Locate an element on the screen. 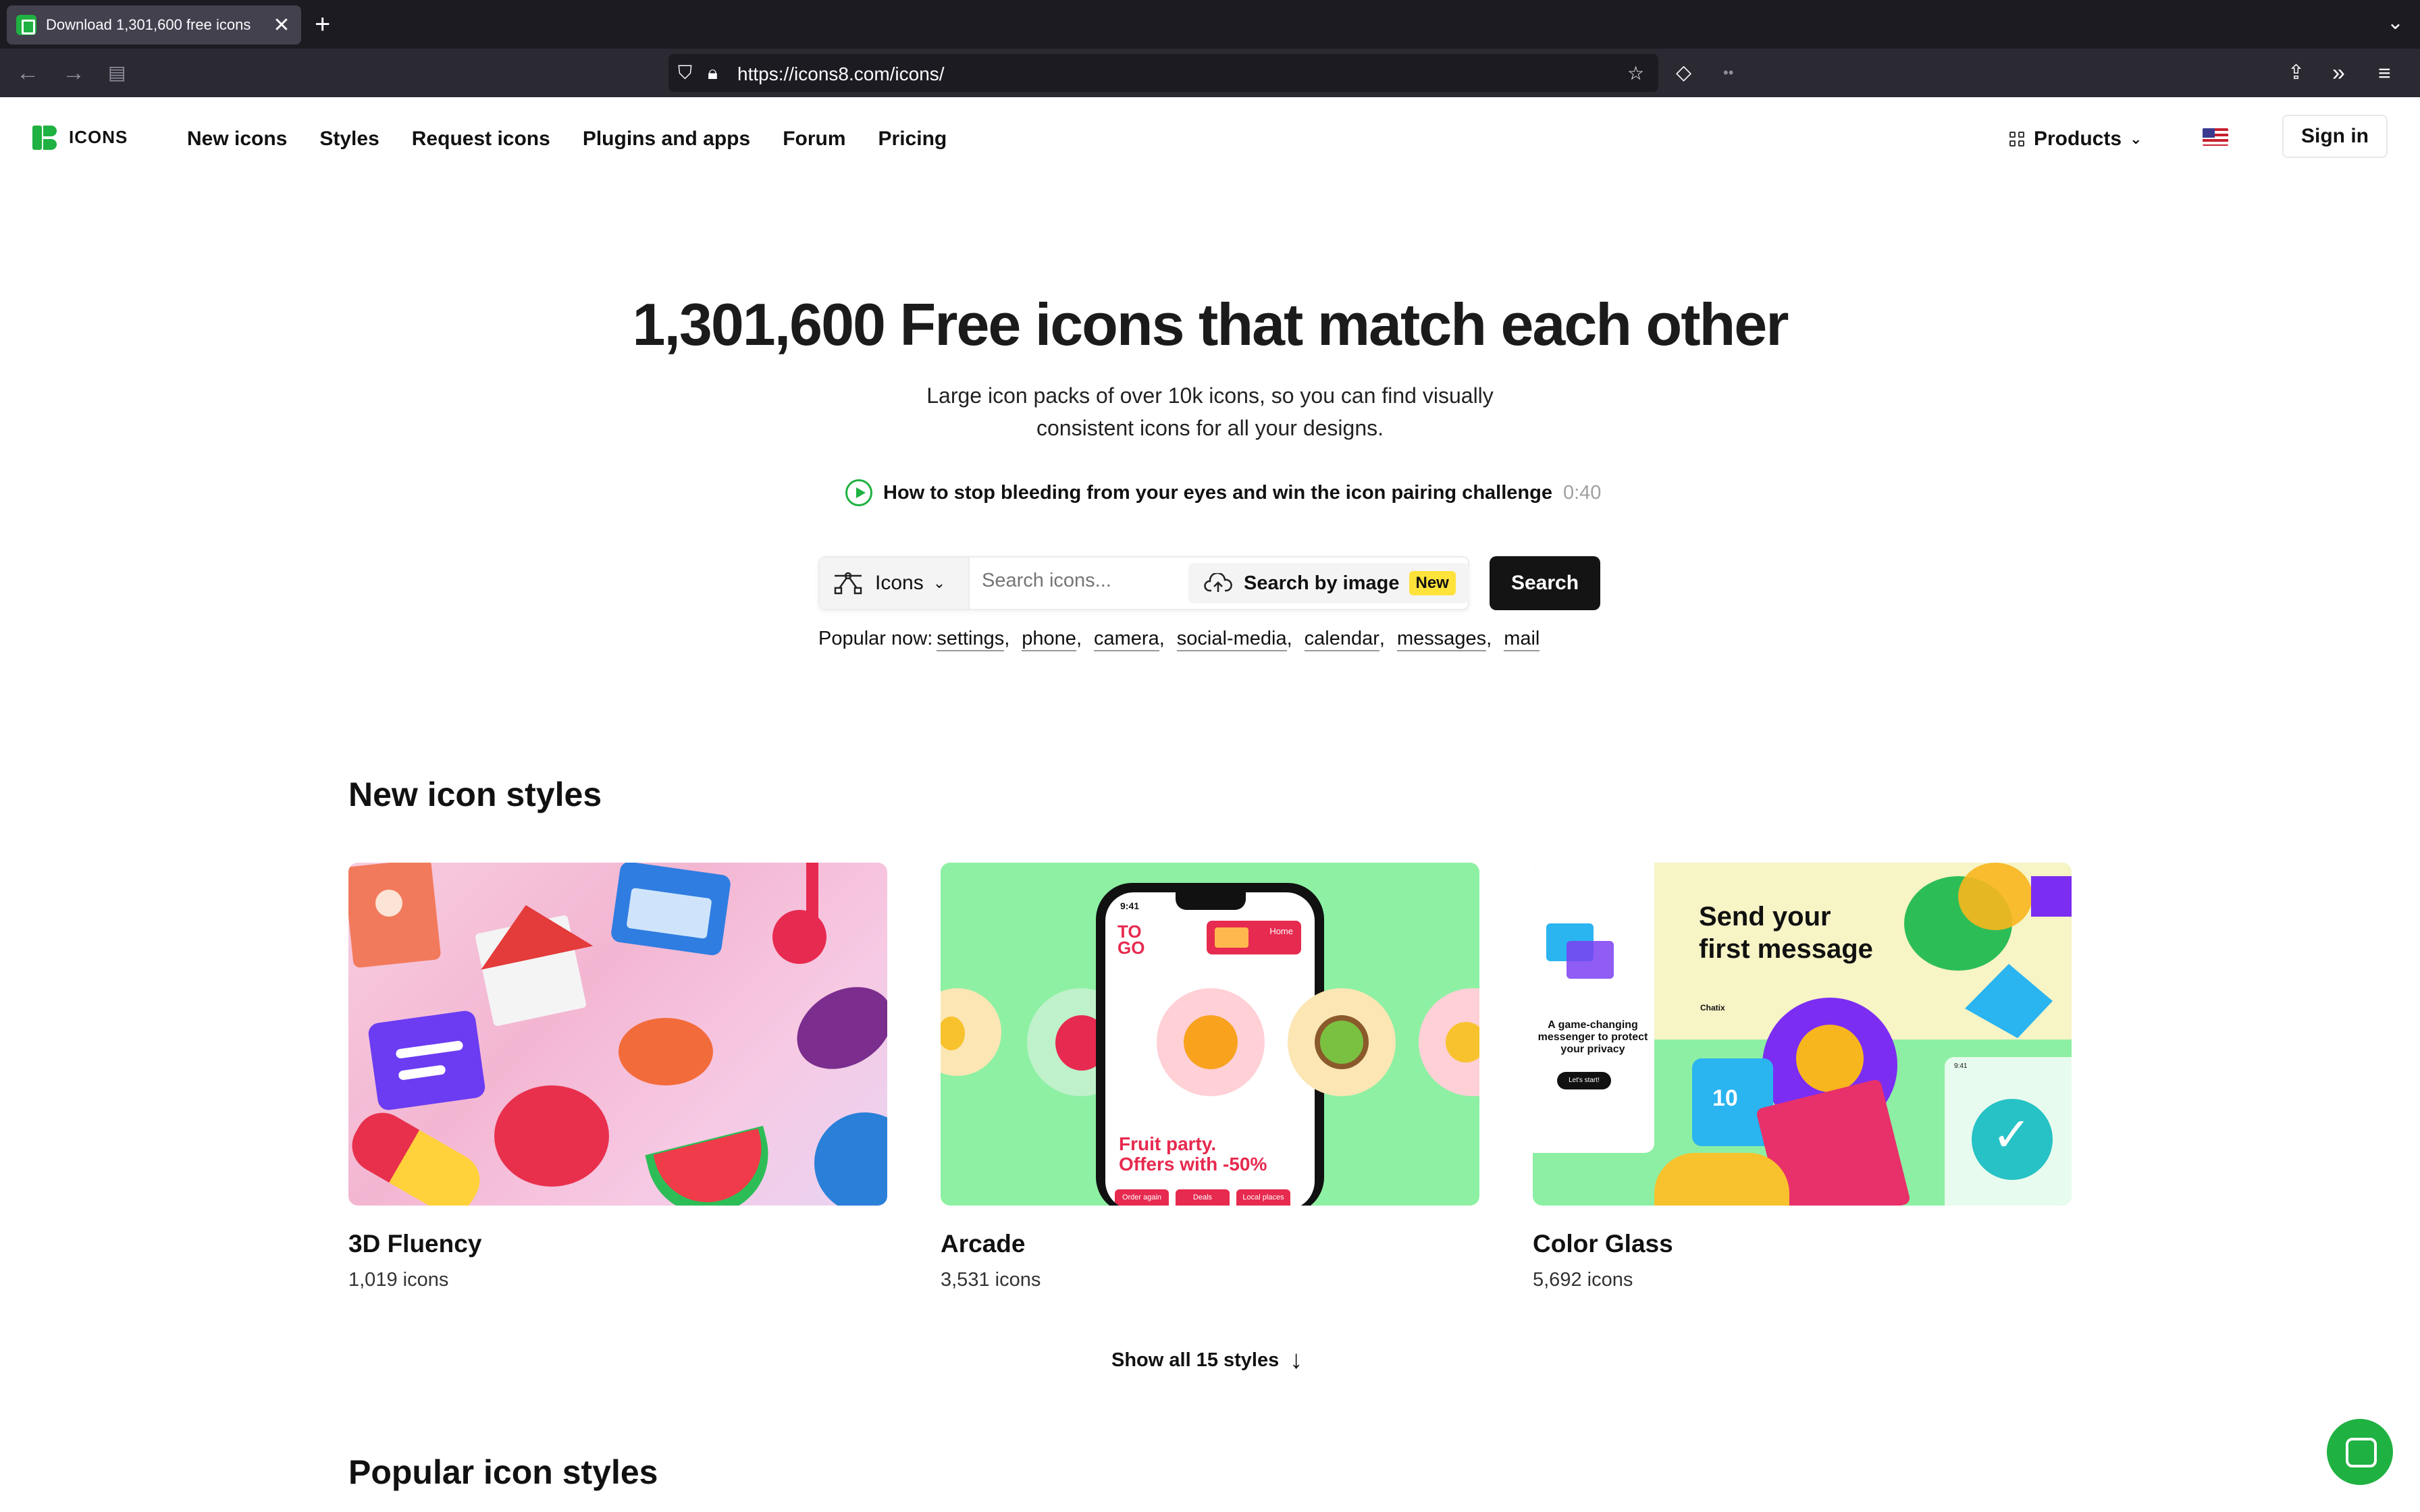  share-icon: ⇪ is located at coordinates (2296, 73).